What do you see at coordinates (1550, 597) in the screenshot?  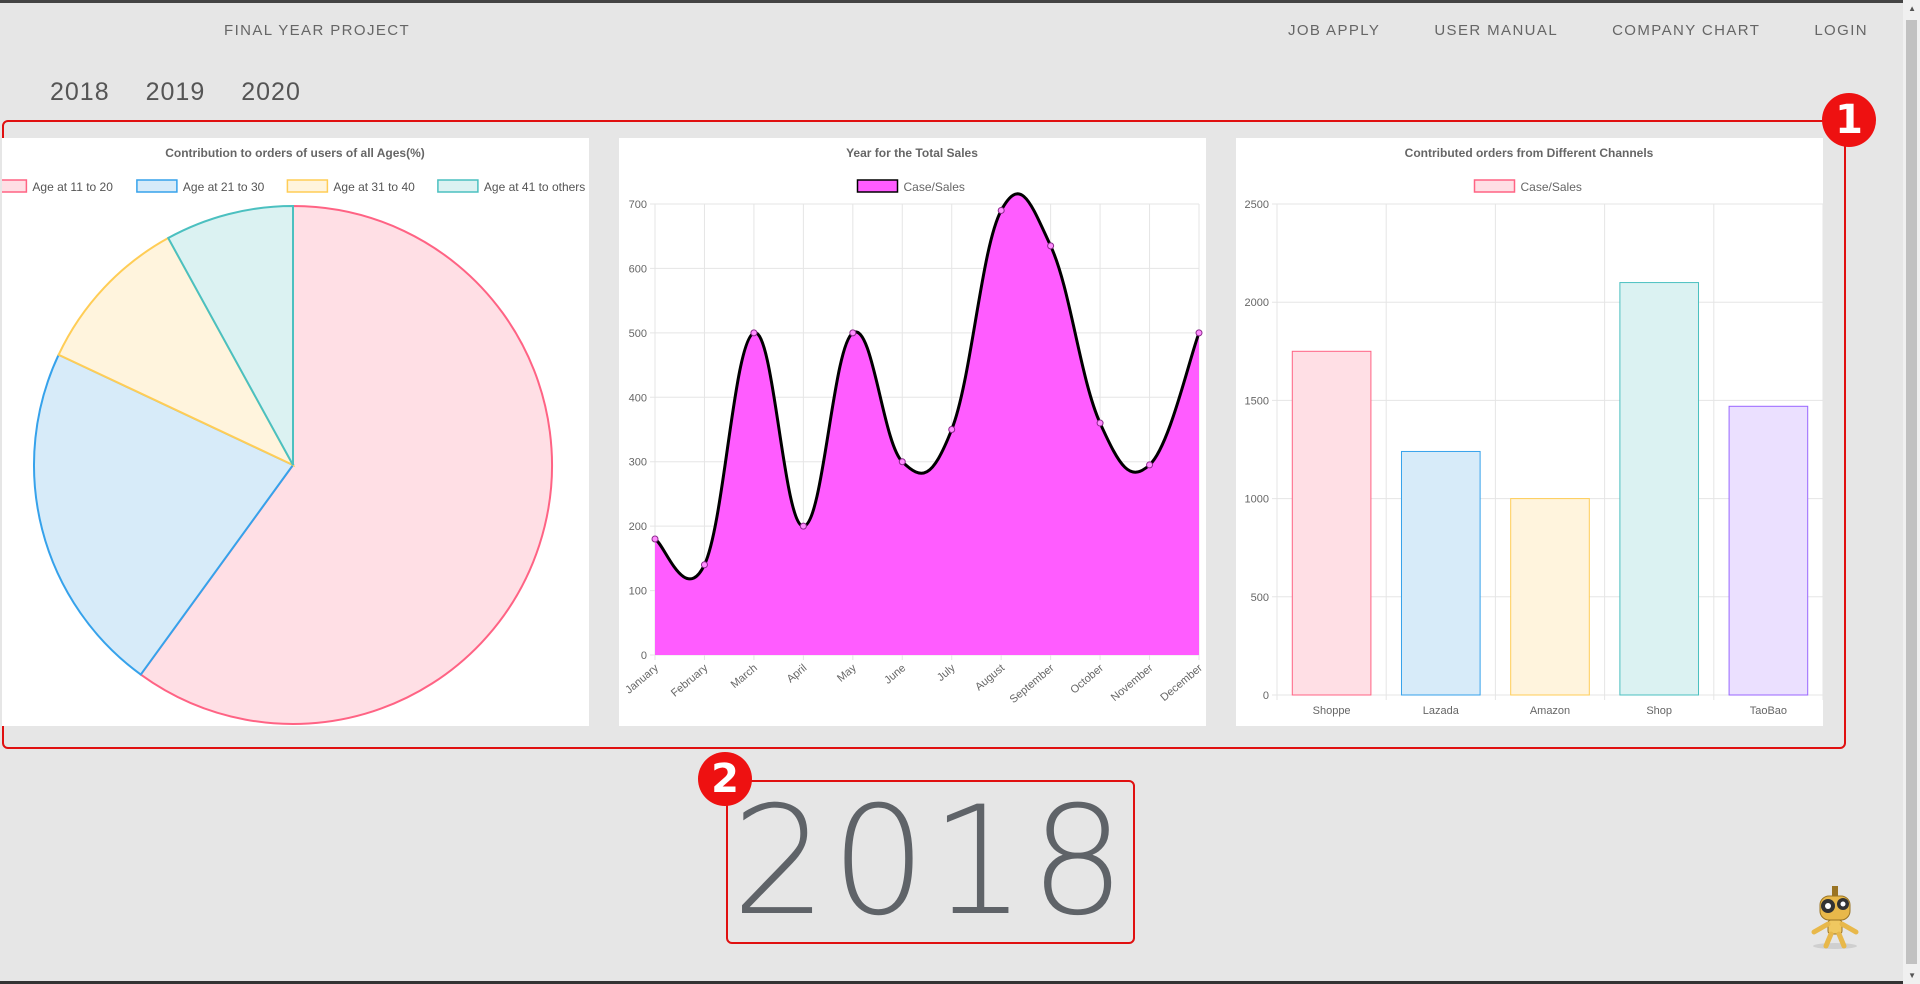 I see `bar-amazon` at bounding box center [1550, 597].